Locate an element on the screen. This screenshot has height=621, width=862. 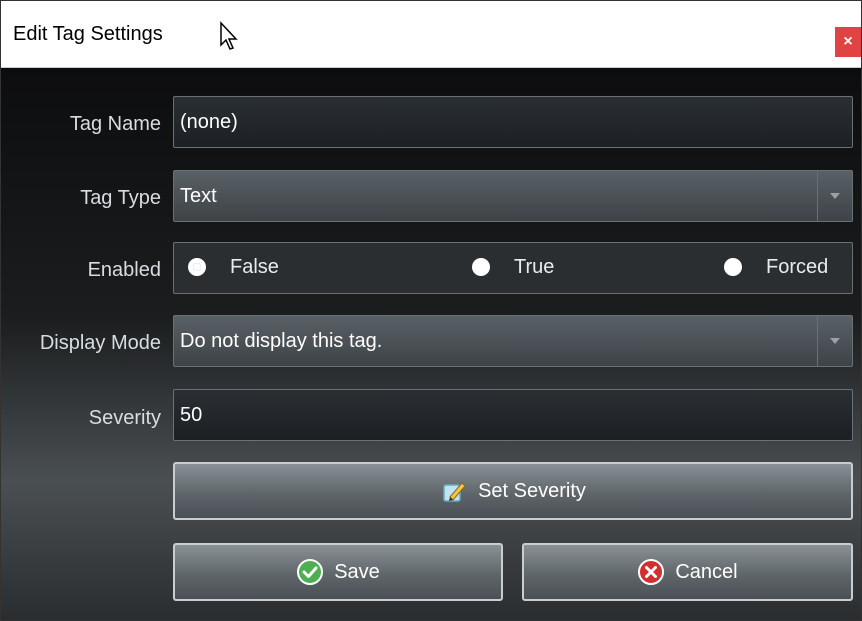
cancel-label: Cancel is located at coordinates (706, 571).